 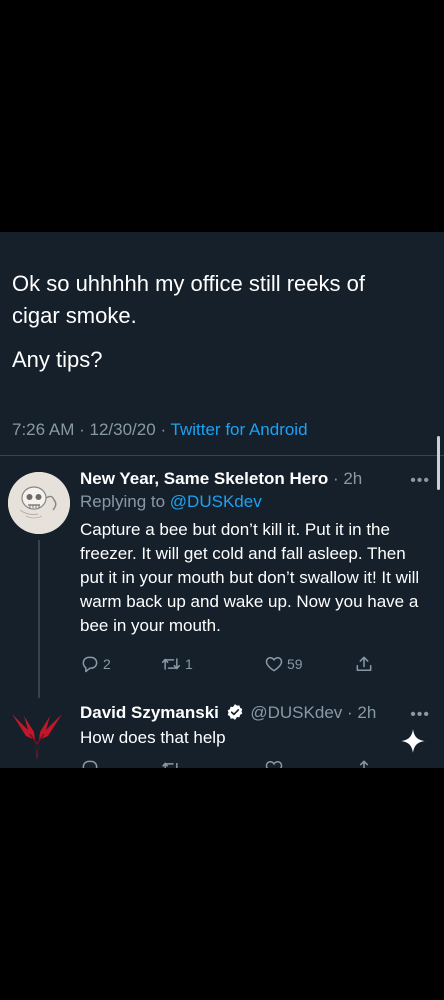 I want to click on red-demon-logo-icon, so click(x=37, y=737).